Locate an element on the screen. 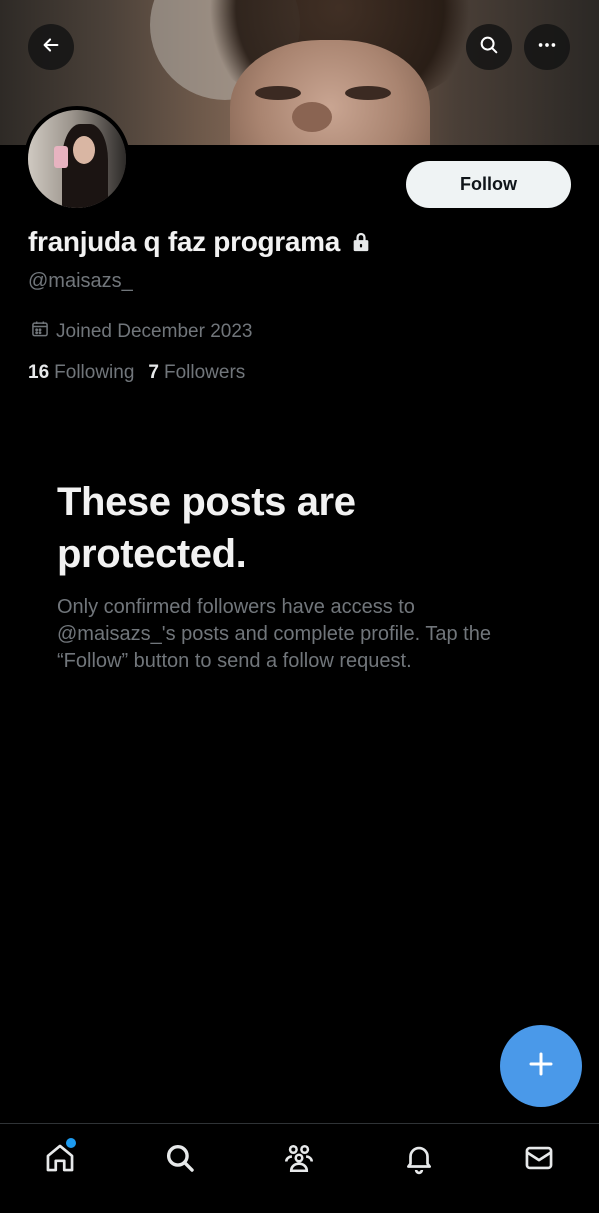 The width and height of the screenshot is (599, 1213). compose-button is located at coordinates (541, 1066).